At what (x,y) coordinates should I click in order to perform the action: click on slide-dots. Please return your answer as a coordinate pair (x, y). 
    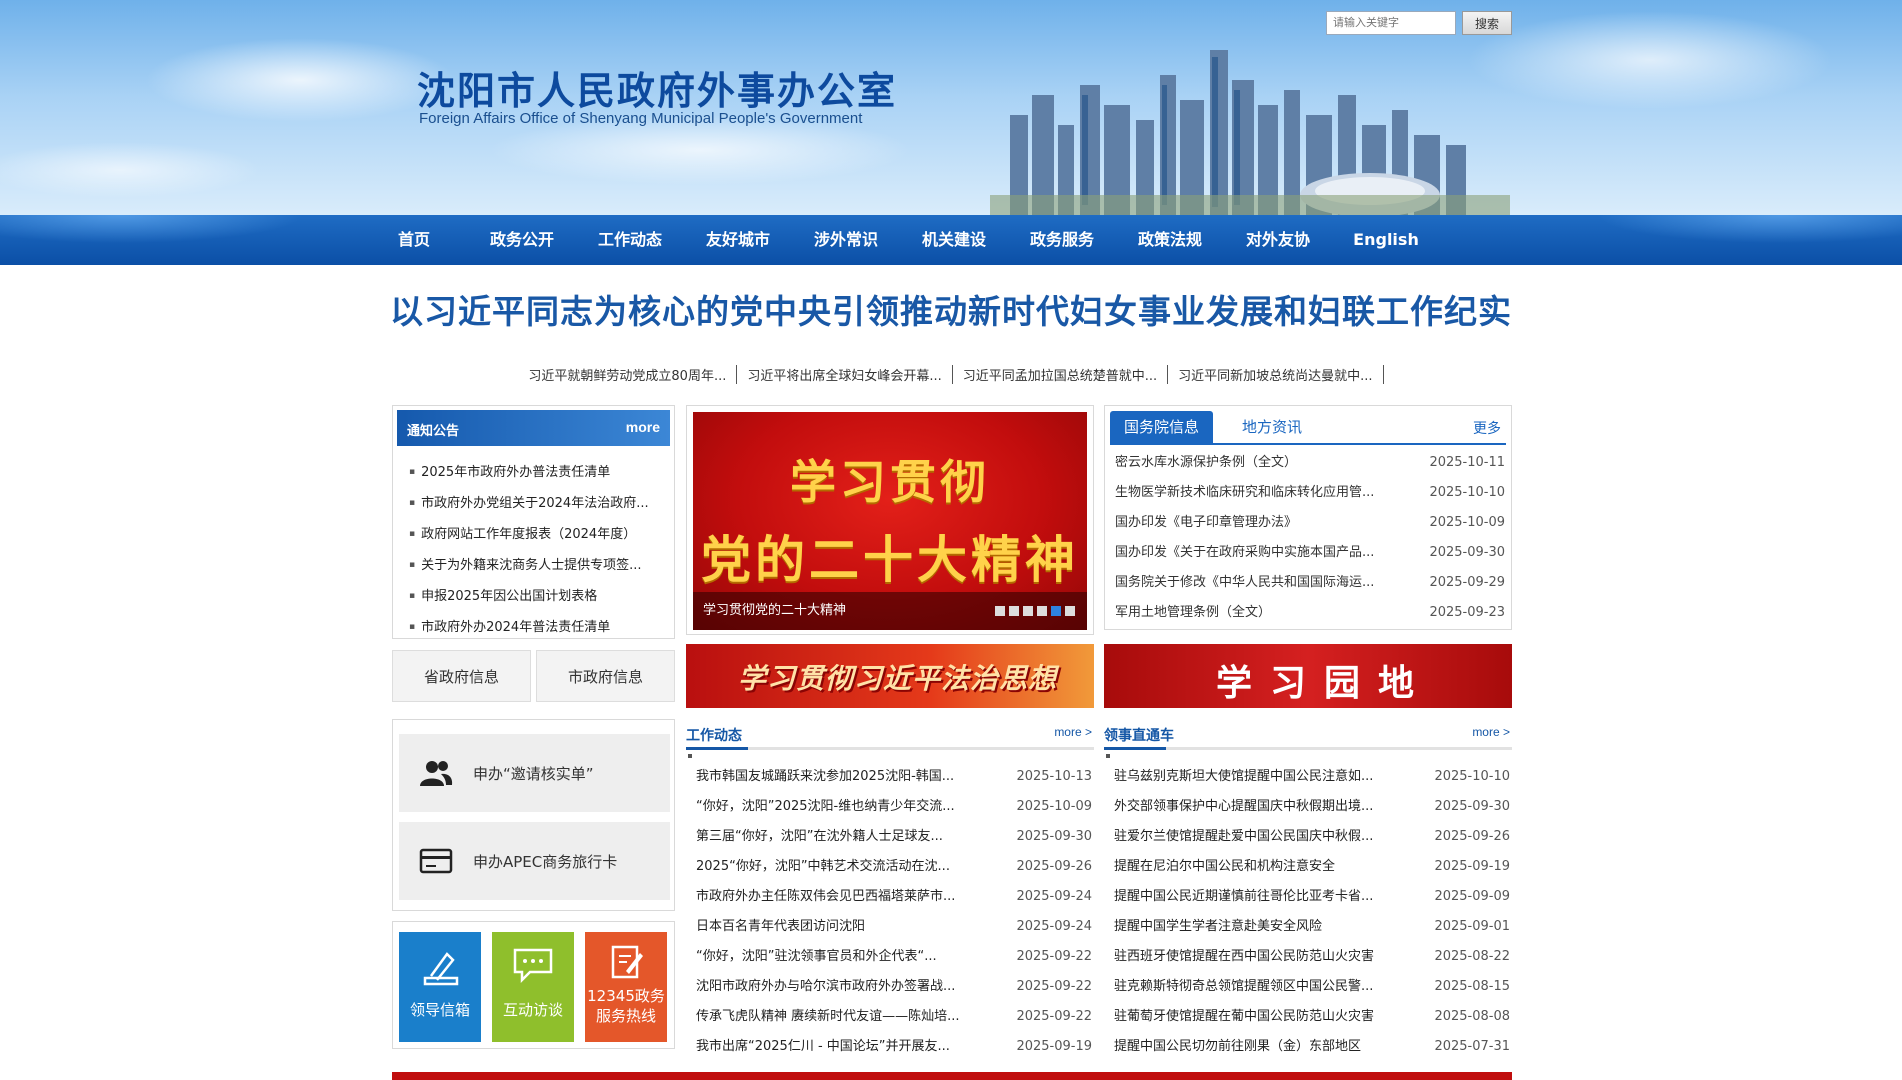
    Looking at the image, I should click on (1035, 611).